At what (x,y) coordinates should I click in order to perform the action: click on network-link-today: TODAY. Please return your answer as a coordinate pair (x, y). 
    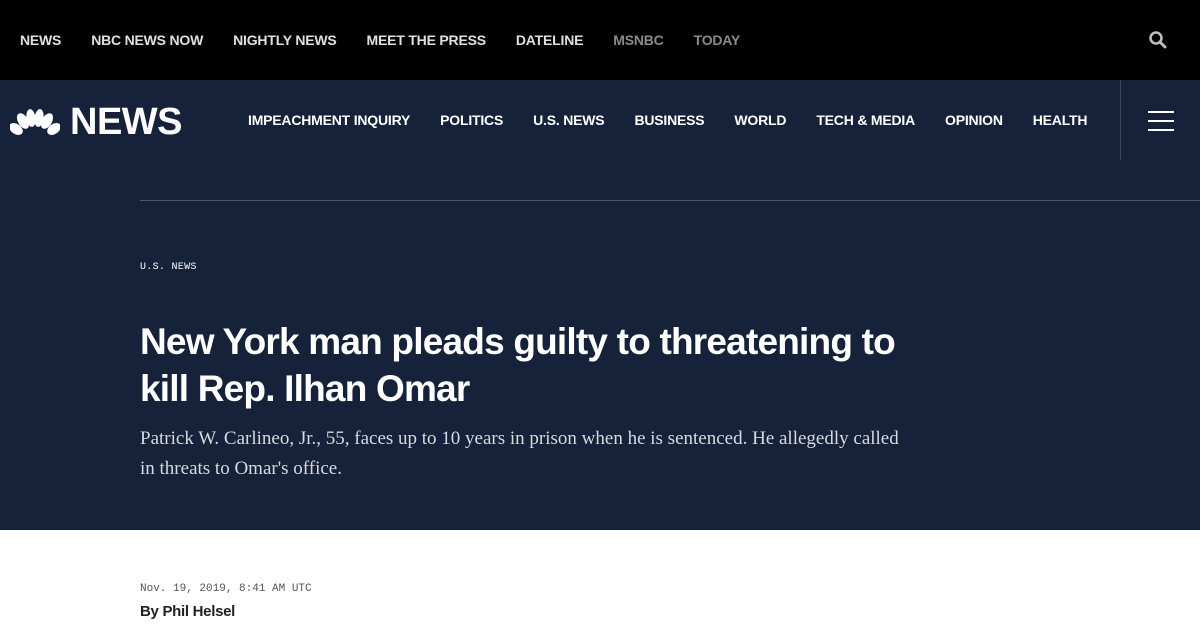
    Looking at the image, I should click on (717, 40).